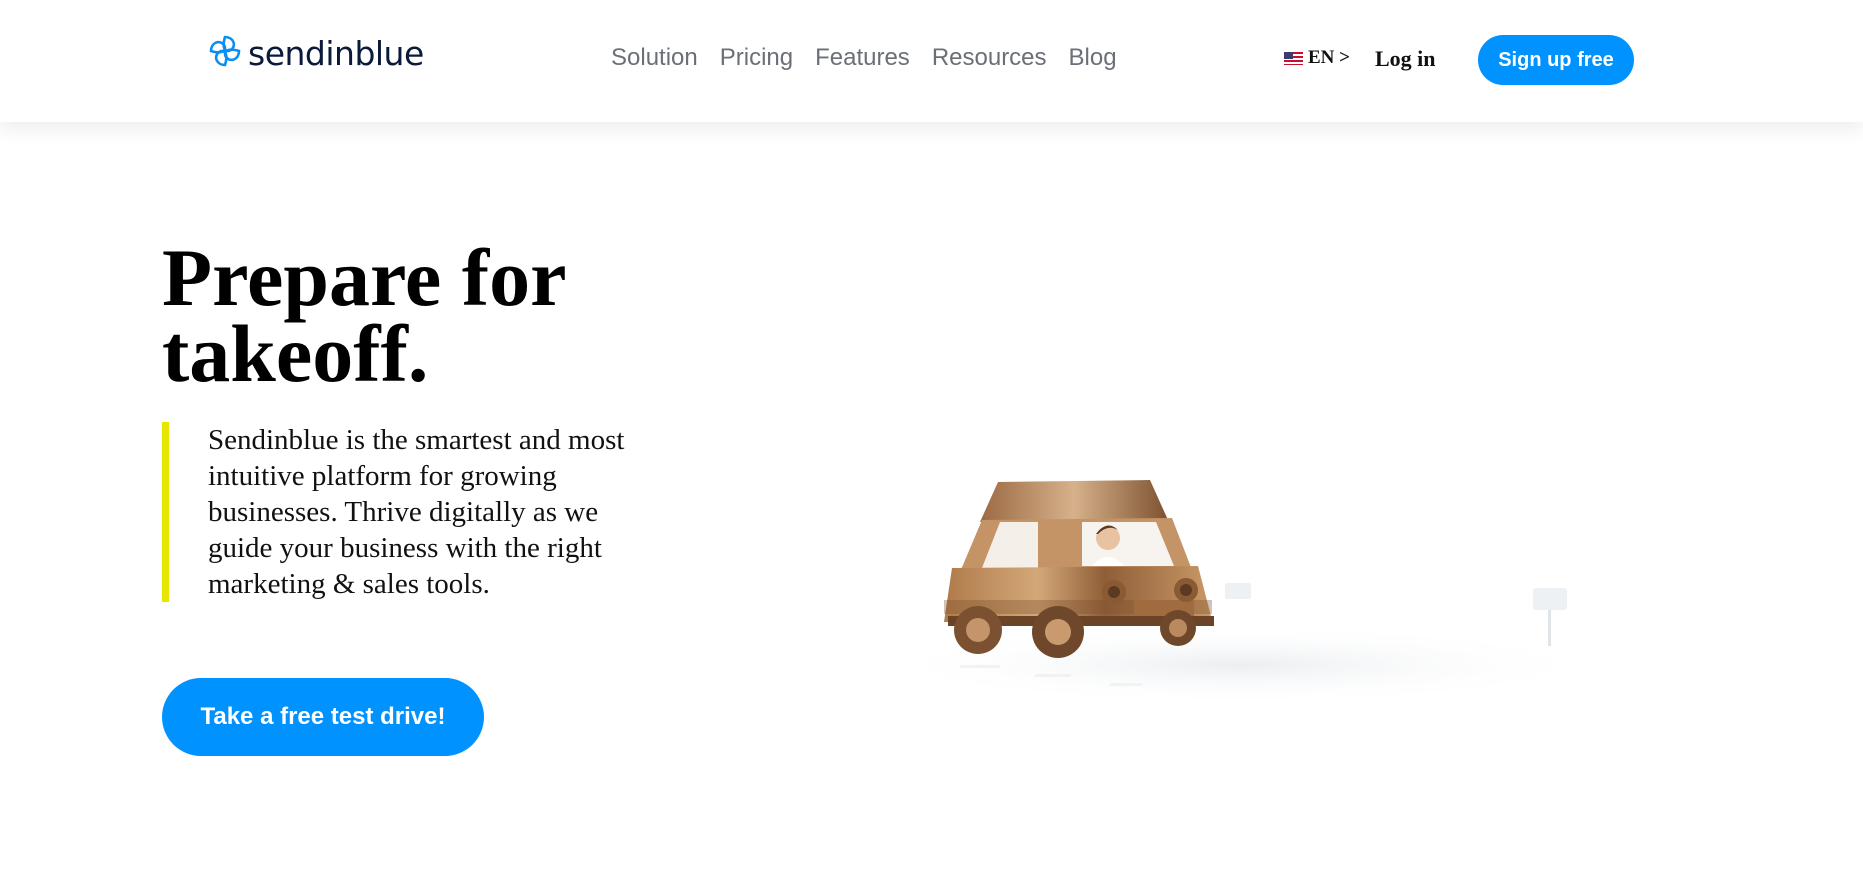 The width and height of the screenshot is (1863, 887). I want to click on nav-pricing: Pricing, so click(756, 58).